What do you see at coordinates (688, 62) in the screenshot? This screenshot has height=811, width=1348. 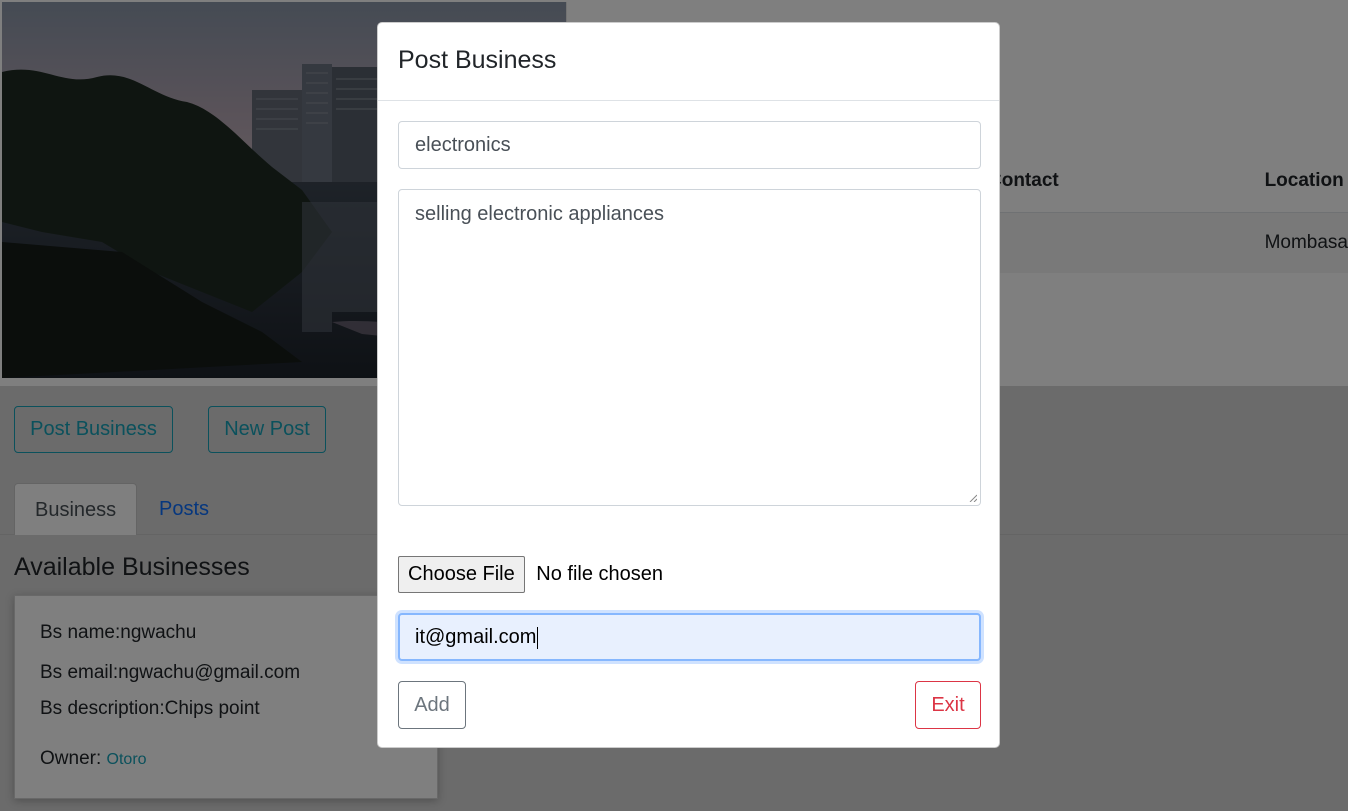 I see `modal-header: Post Business` at bounding box center [688, 62].